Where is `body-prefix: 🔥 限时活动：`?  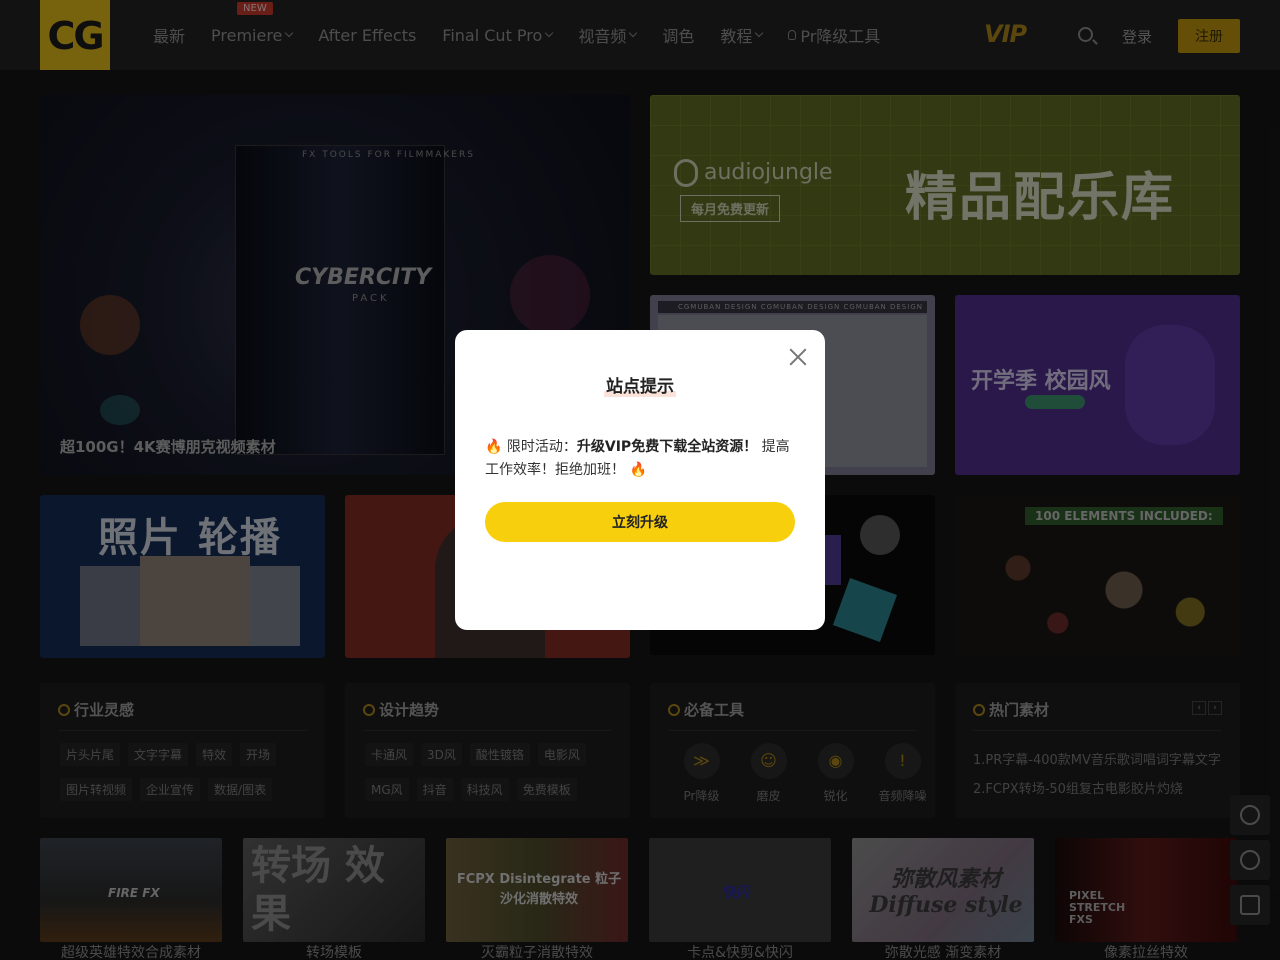 body-prefix: 🔥 限时活动： is located at coordinates (531, 447).